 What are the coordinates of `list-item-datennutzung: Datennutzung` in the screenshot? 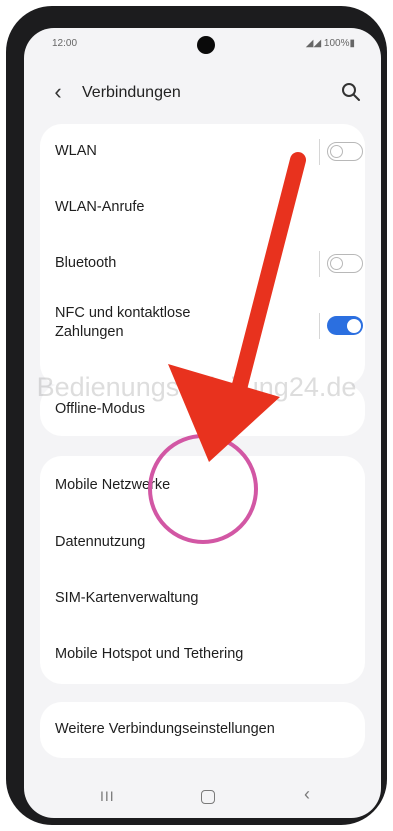 It's located at (202, 541).